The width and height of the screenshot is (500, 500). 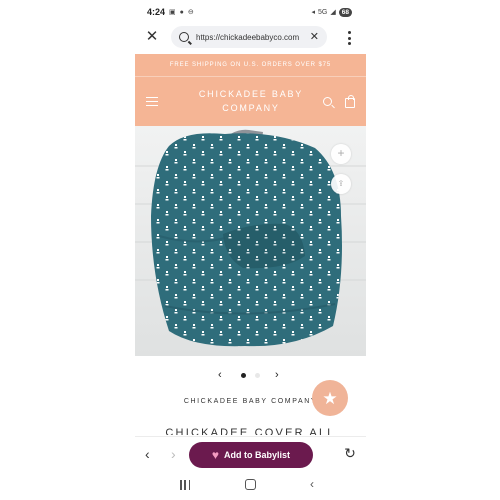 I want to click on status-bar: 4:24 ▣ ● ⊖ ◂ 5G ◢ 68, so click(x=250, y=12).